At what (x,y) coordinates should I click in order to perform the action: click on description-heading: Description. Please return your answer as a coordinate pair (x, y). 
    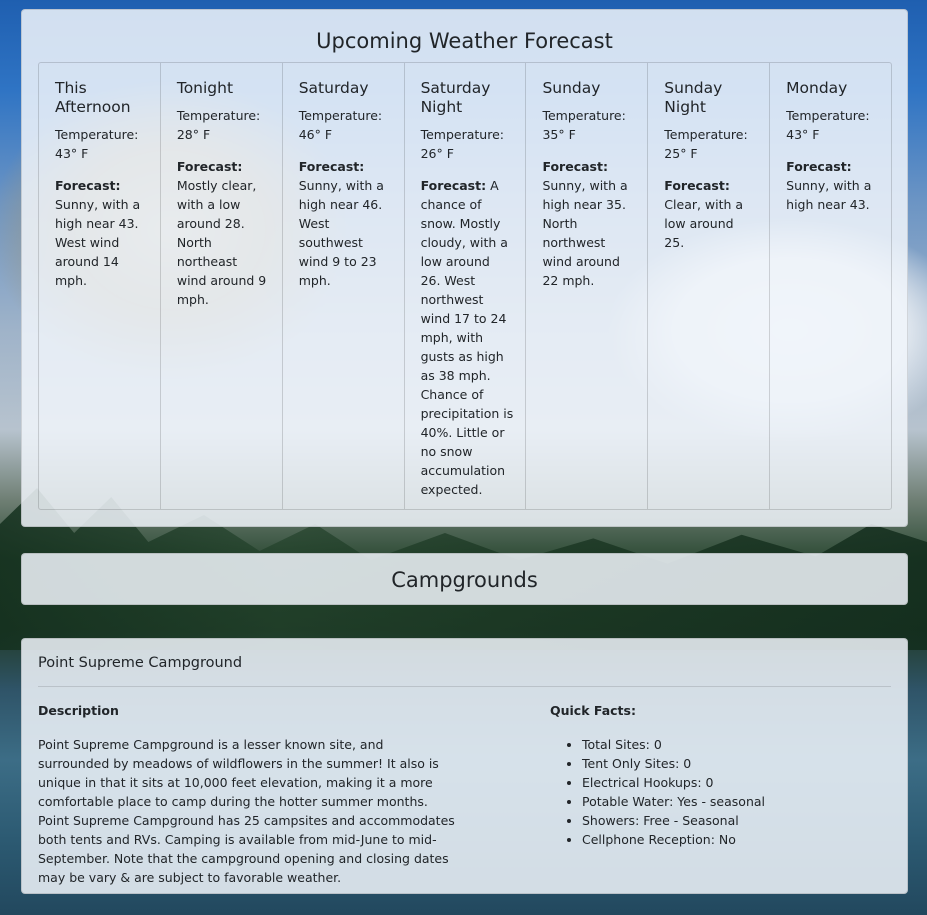
    Looking at the image, I should click on (78, 710).